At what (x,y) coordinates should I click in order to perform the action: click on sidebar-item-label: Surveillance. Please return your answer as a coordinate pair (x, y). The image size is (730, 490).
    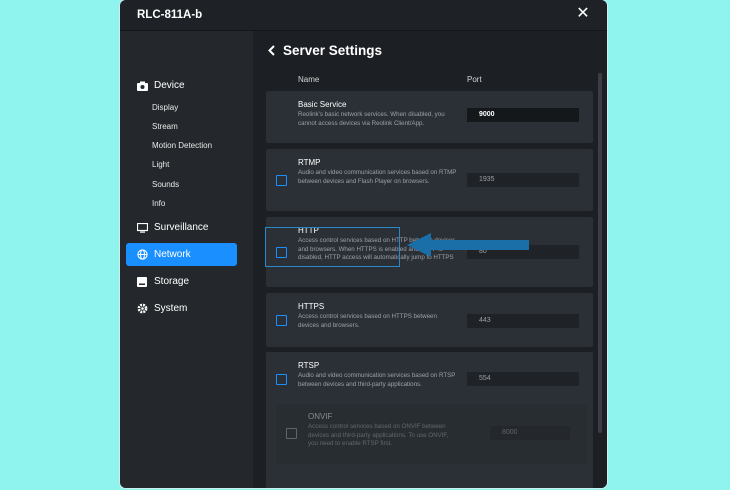
    Looking at the image, I should click on (181, 227).